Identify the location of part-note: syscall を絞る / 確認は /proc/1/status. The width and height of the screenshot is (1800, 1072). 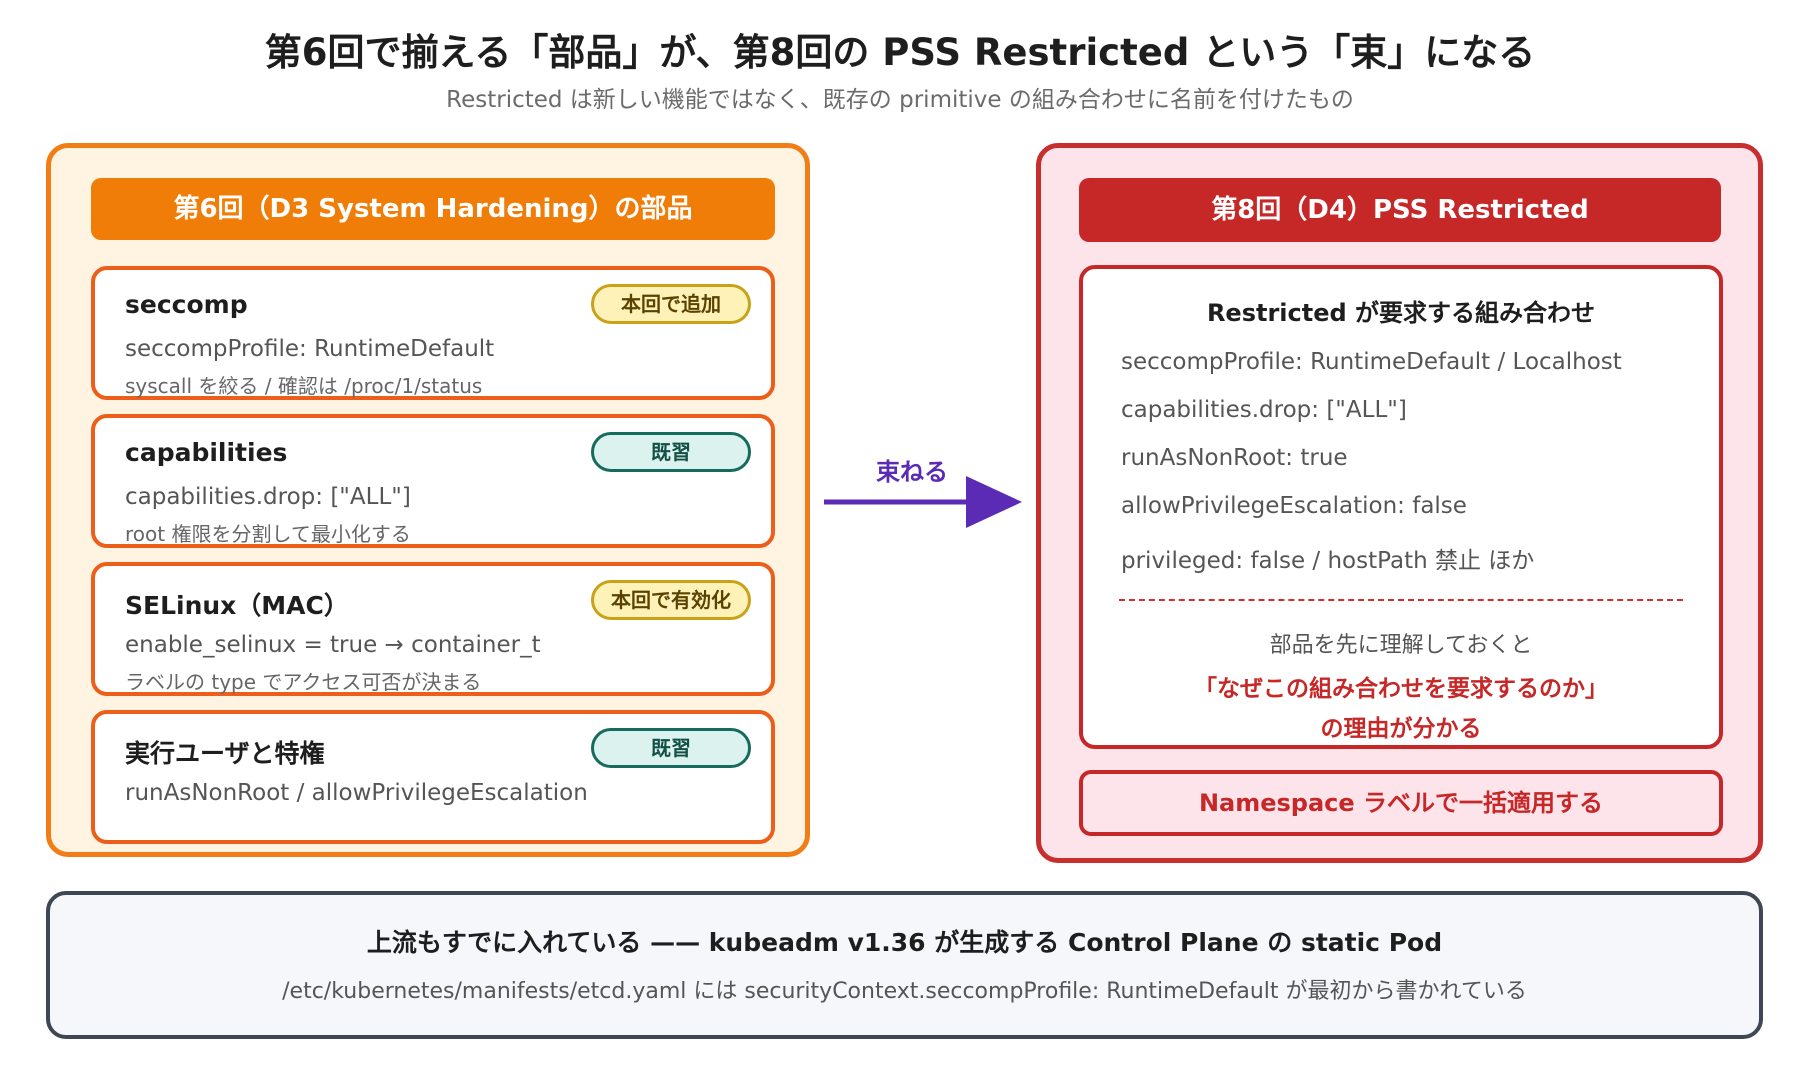
(304, 386).